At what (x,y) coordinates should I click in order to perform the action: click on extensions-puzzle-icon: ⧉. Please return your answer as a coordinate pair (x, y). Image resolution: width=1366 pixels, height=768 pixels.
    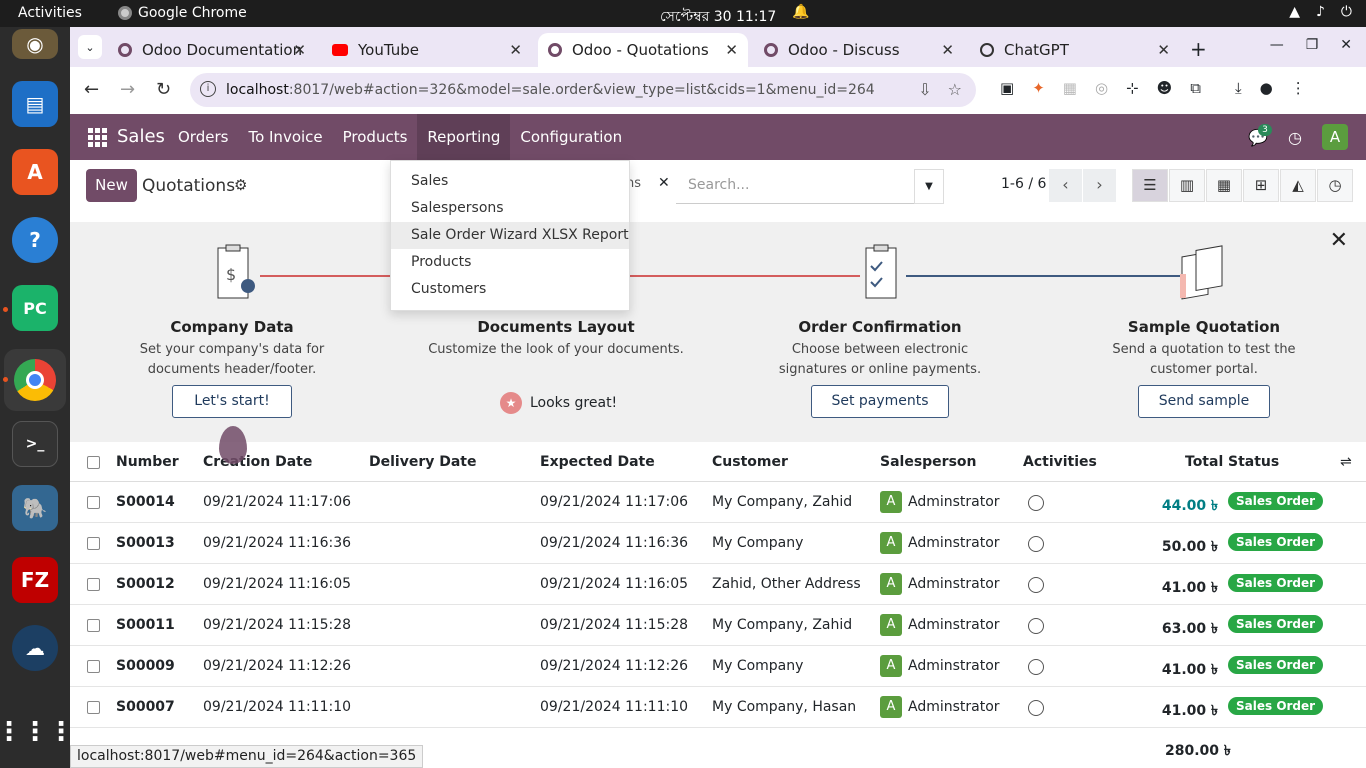
    Looking at the image, I should click on (1195, 88).